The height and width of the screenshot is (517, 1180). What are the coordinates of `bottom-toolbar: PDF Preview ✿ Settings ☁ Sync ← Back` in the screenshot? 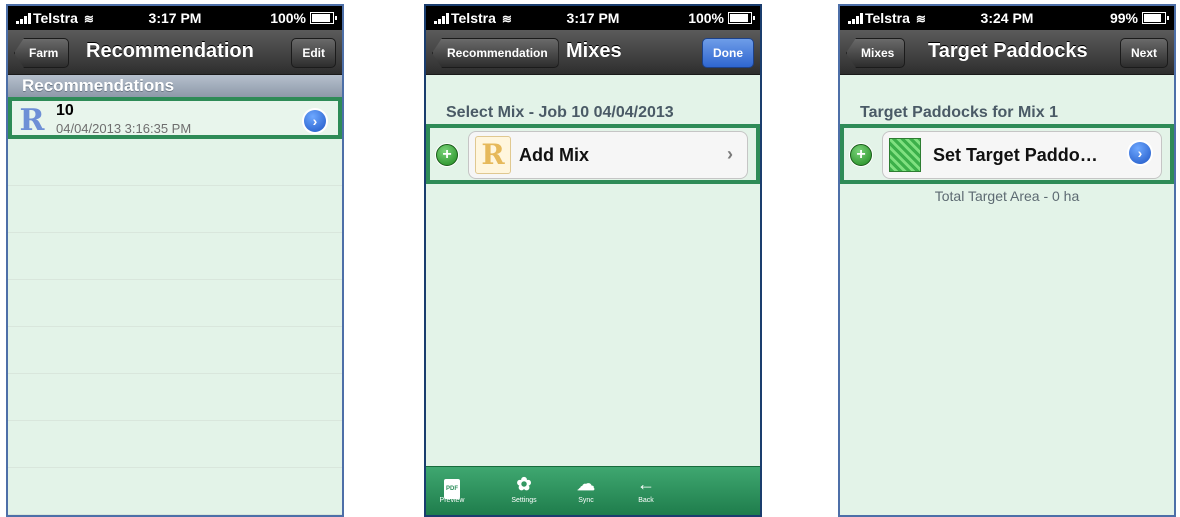 It's located at (593, 490).